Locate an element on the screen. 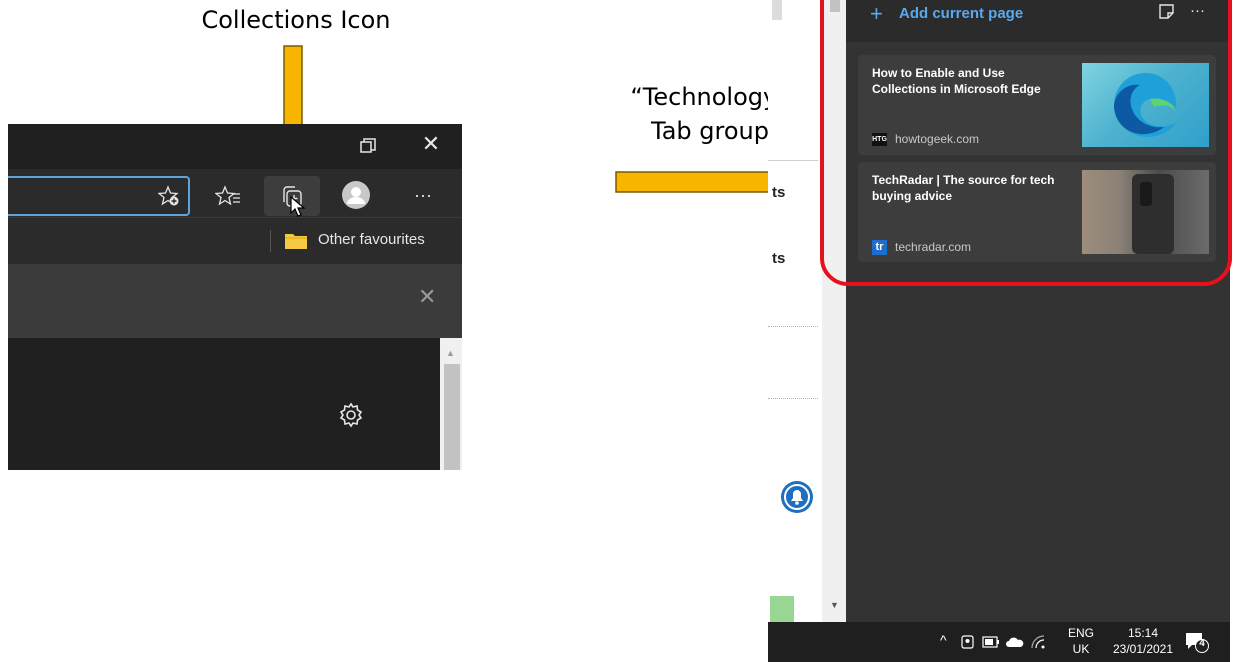 The height and width of the screenshot is (662, 1253). collections-icon-caption: Collections Icon is located at coordinates (296, 20).